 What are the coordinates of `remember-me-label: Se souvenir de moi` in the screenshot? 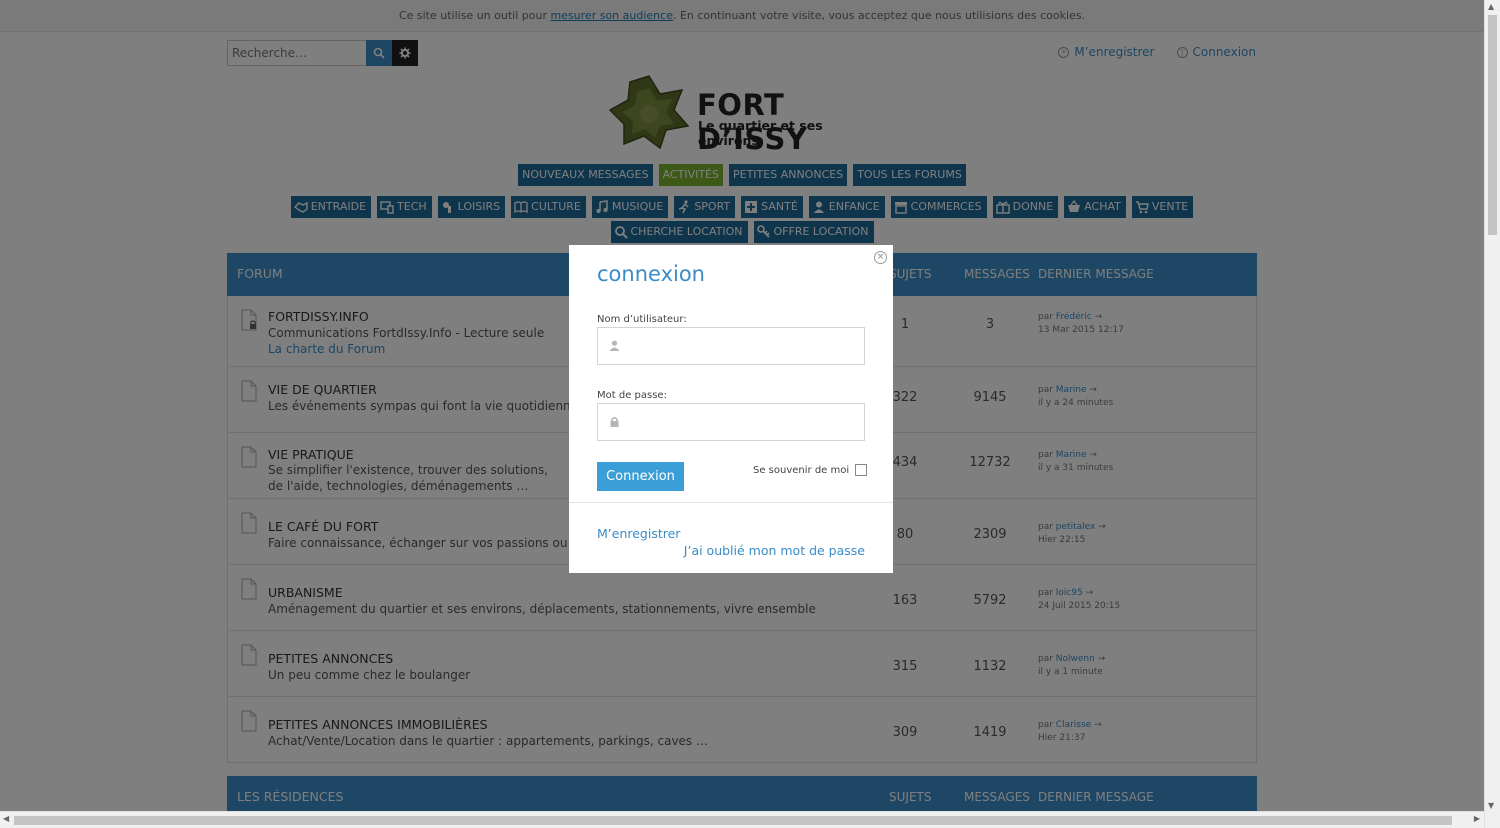 It's located at (801, 470).